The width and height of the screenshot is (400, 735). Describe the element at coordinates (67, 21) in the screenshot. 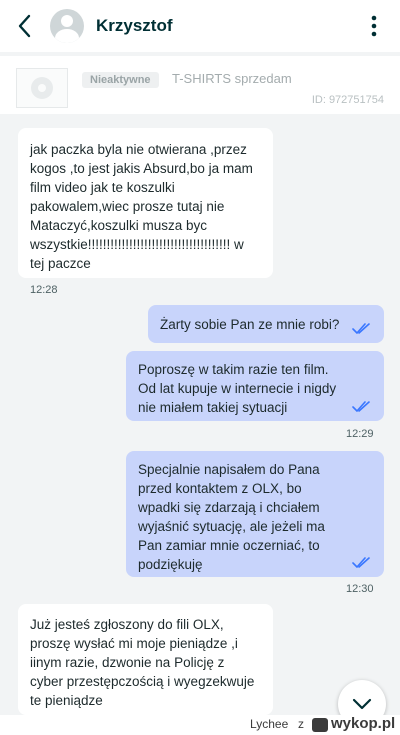

I see `avatar-head-shape` at that location.